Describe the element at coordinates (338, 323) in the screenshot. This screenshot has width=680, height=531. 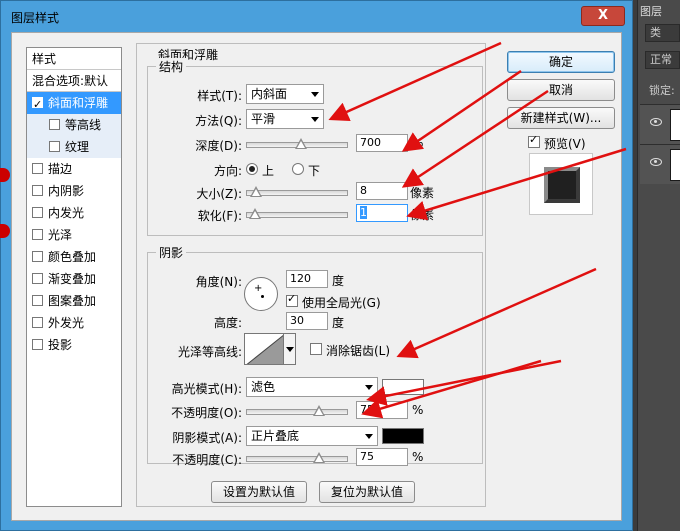
I see `altitude-unit: 度` at that location.